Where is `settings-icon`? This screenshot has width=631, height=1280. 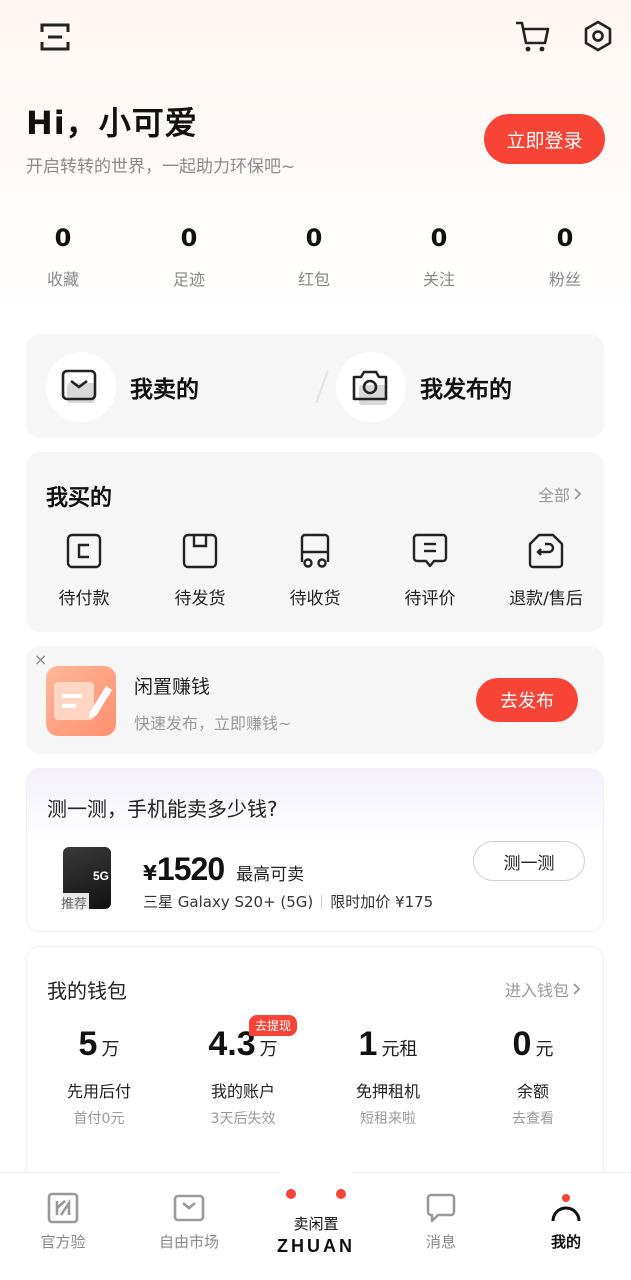 settings-icon is located at coordinates (598, 36).